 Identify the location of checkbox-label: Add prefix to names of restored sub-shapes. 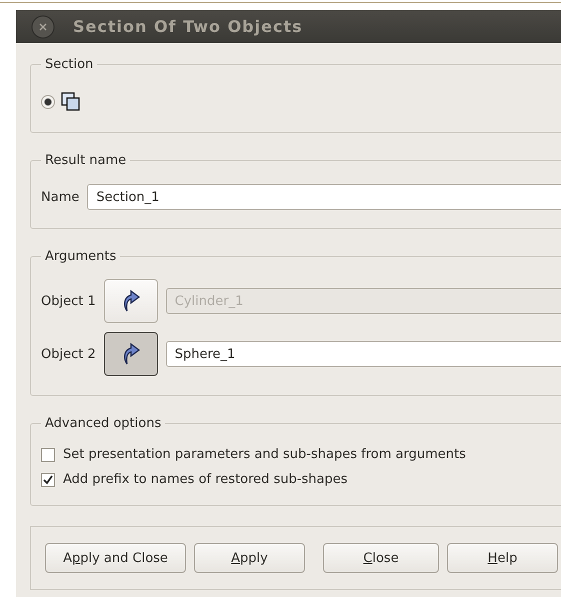
(205, 479).